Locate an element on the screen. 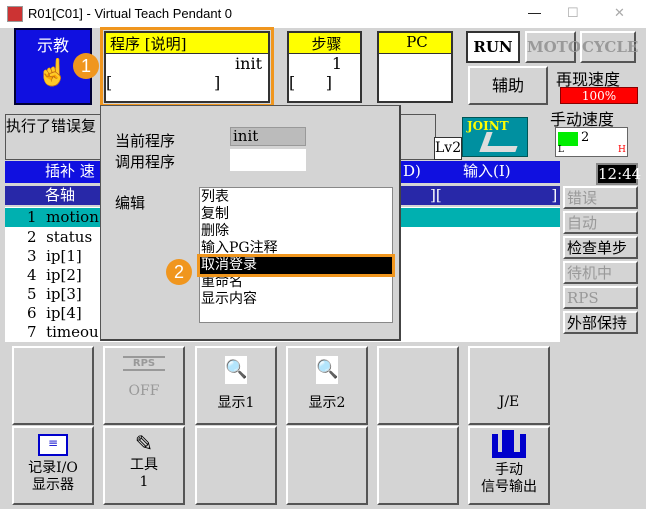 The height and width of the screenshot is (509, 646). clock: 12:44 is located at coordinates (619, 174).